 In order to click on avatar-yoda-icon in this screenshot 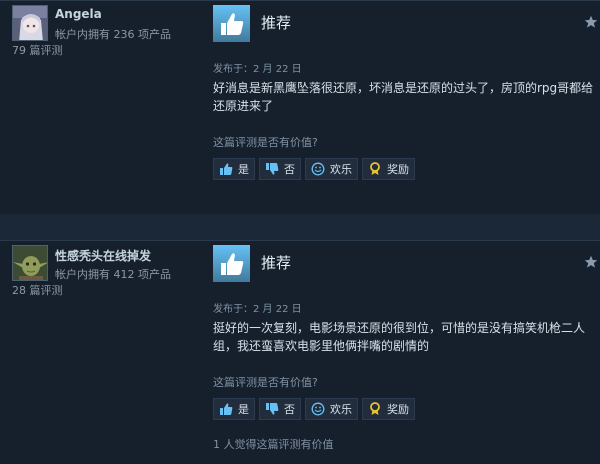, I will do `click(30, 263)`.